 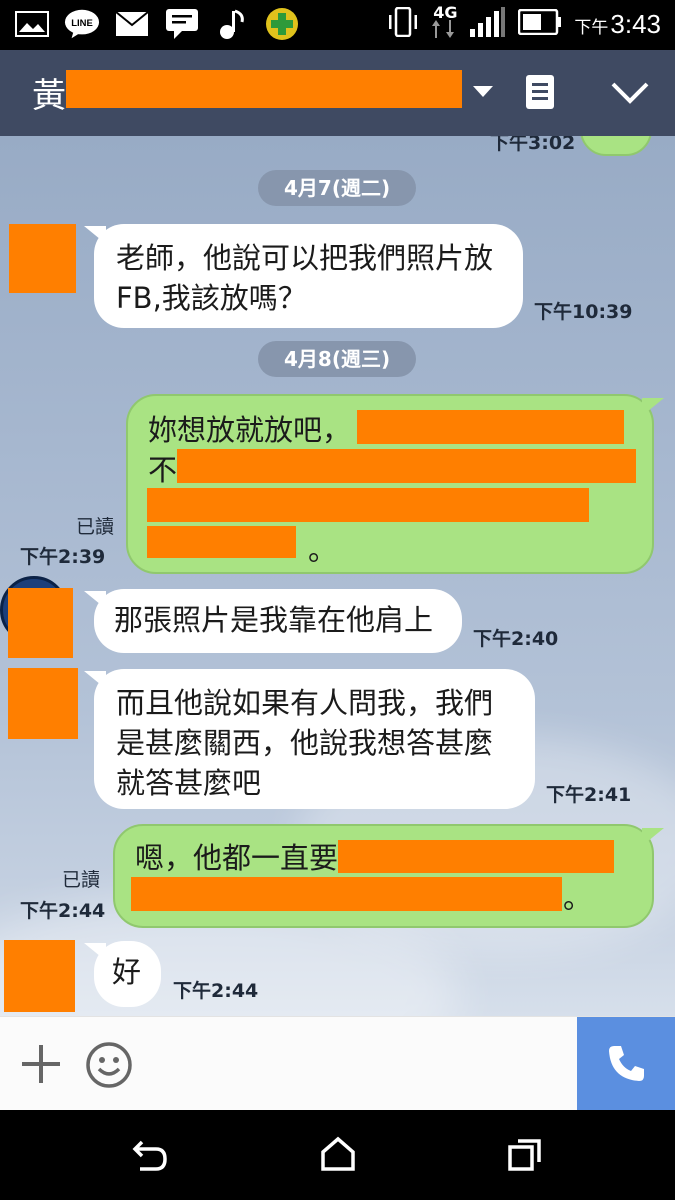 What do you see at coordinates (157, 24) in the screenshot?
I see `notification-icons: LINE` at bounding box center [157, 24].